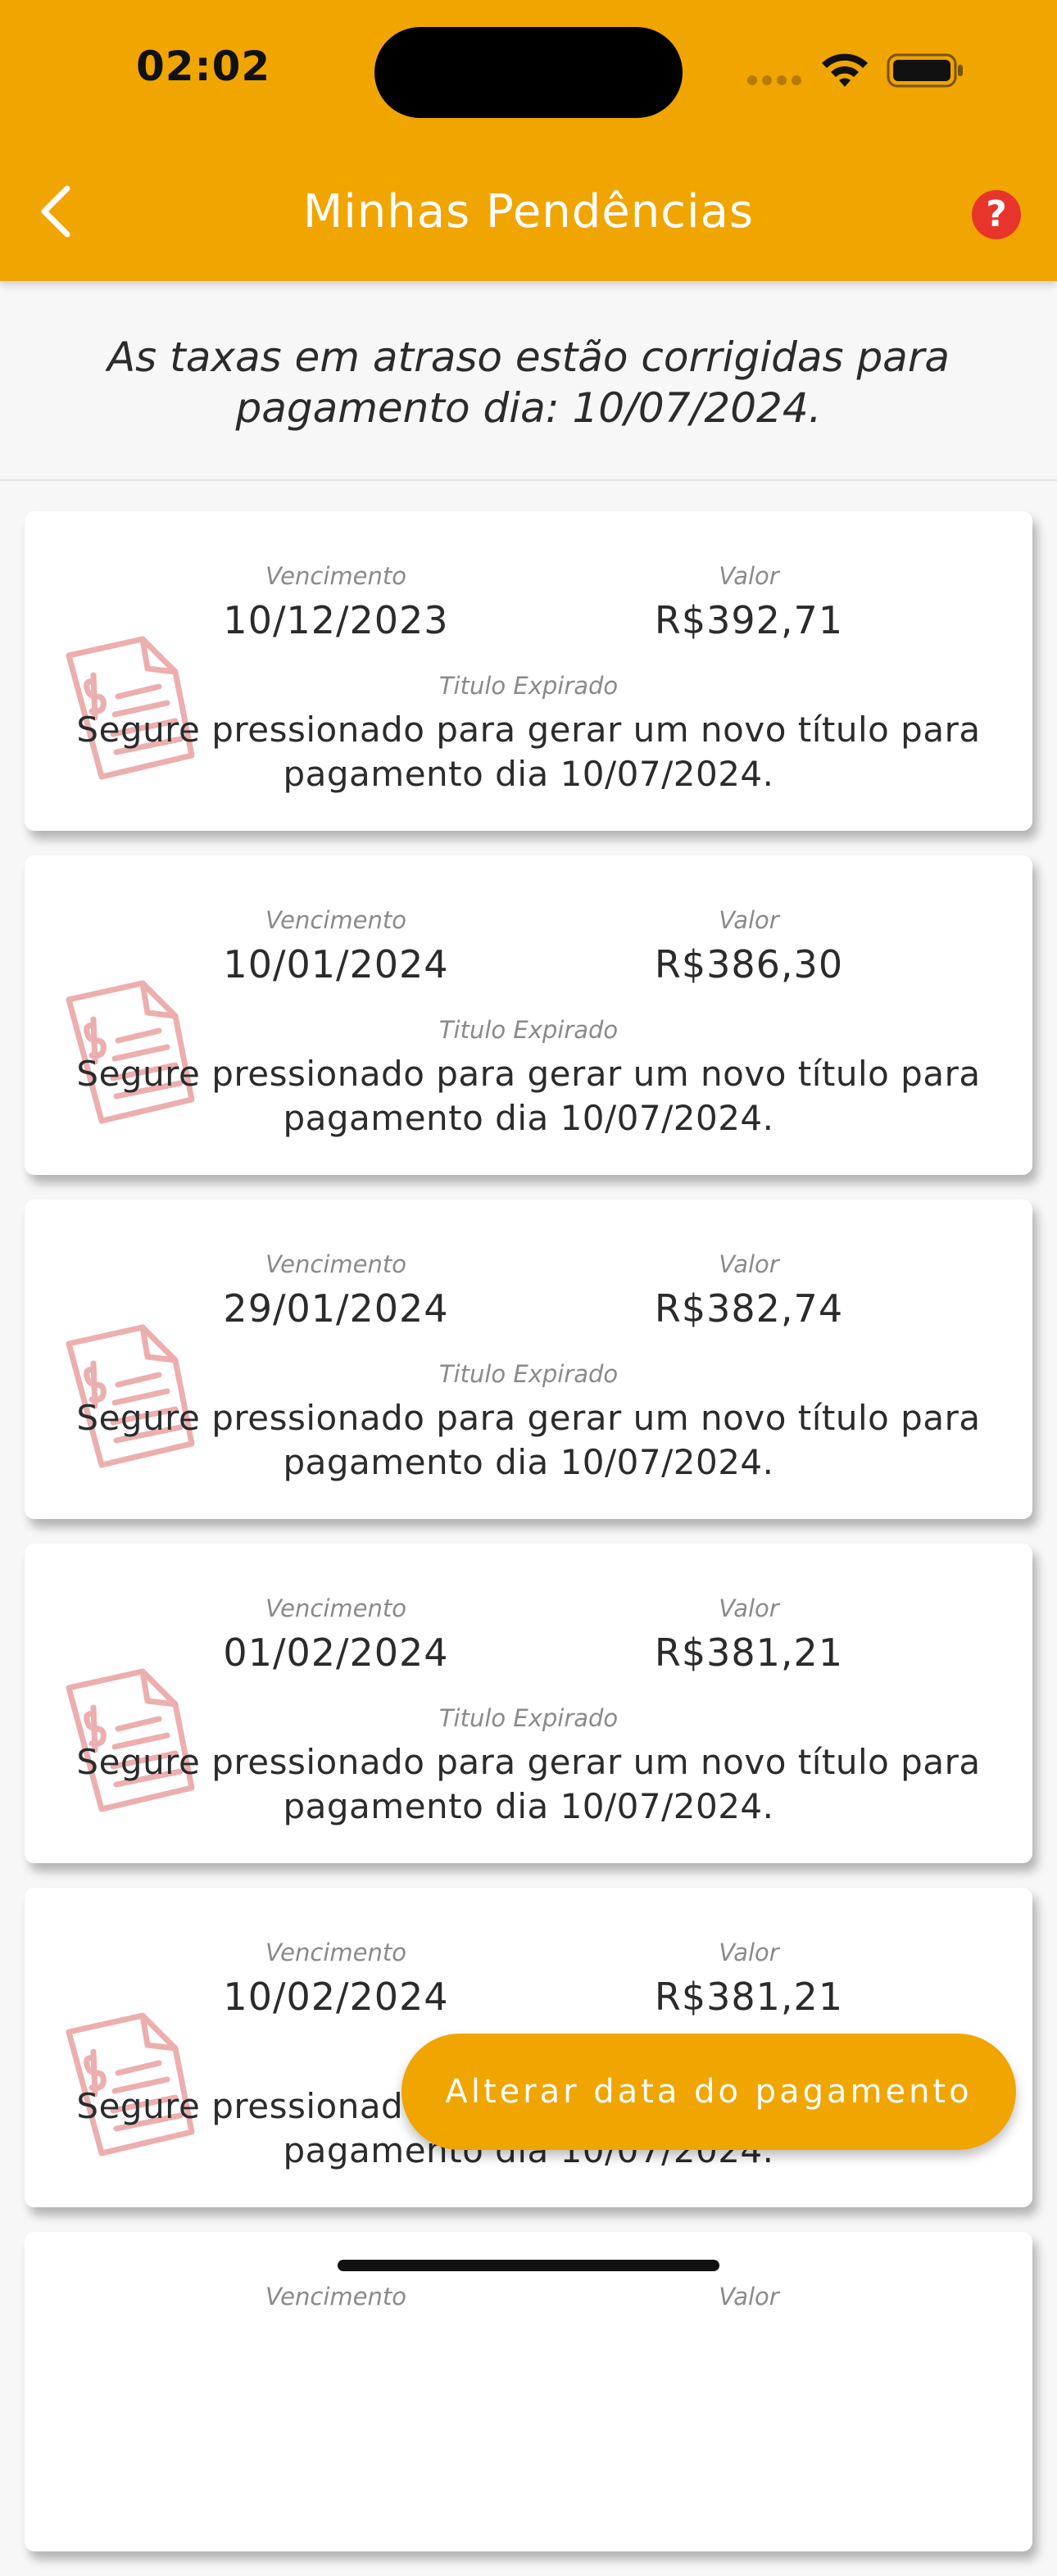 This screenshot has height=2576, width=1057. What do you see at coordinates (776, 81) in the screenshot?
I see `cellular-signal-icon` at bounding box center [776, 81].